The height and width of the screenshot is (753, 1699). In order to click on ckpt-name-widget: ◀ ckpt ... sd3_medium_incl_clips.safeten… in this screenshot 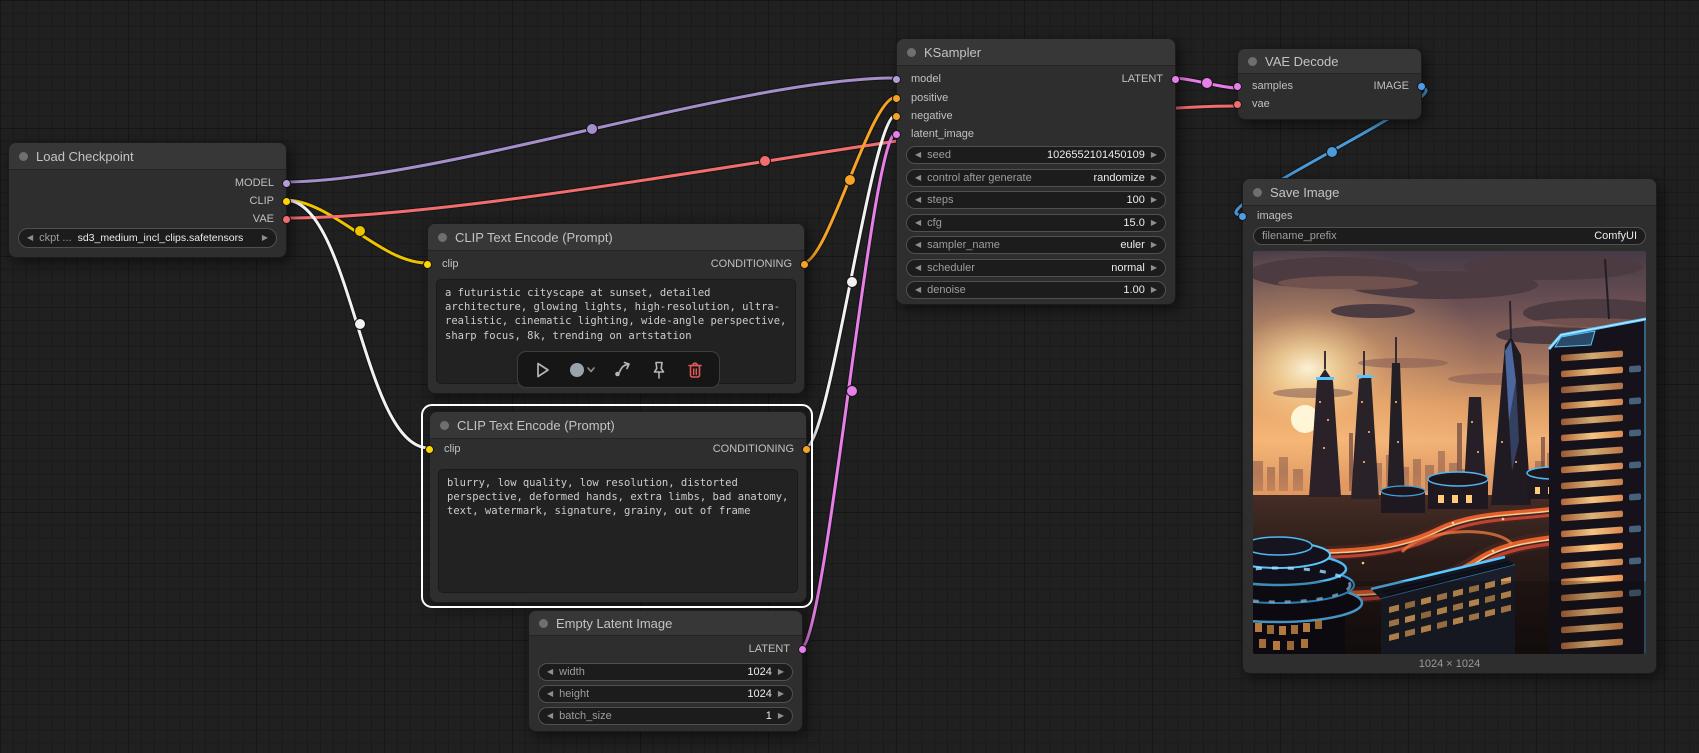, I will do `click(147, 238)`.